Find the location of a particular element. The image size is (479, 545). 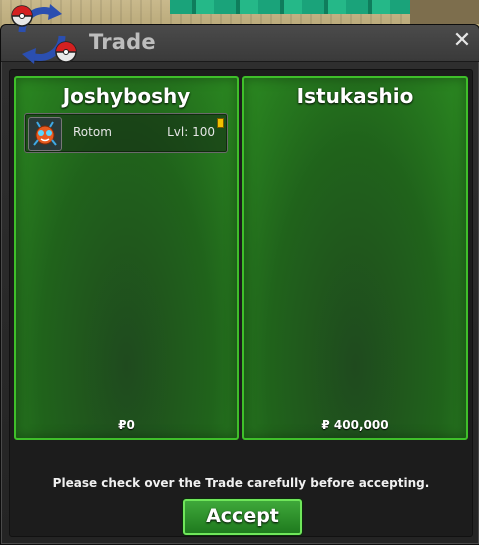

item-flag-icon is located at coordinates (220, 123).